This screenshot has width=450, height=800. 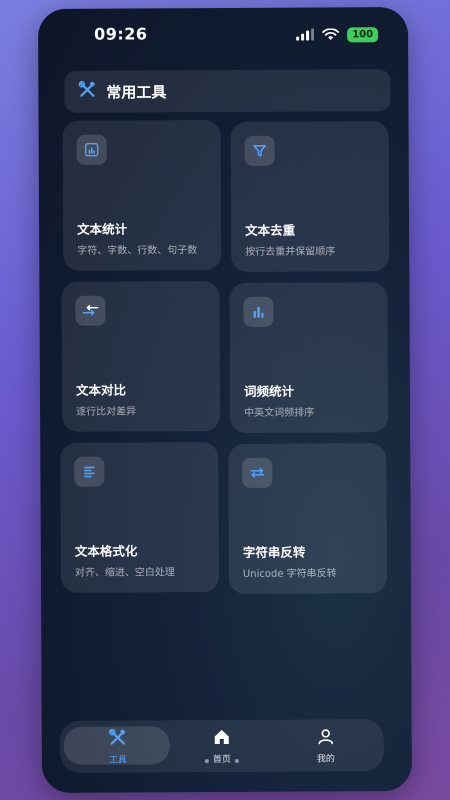 What do you see at coordinates (363, 35) in the screenshot?
I see `battery-icon: 100` at bounding box center [363, 35].